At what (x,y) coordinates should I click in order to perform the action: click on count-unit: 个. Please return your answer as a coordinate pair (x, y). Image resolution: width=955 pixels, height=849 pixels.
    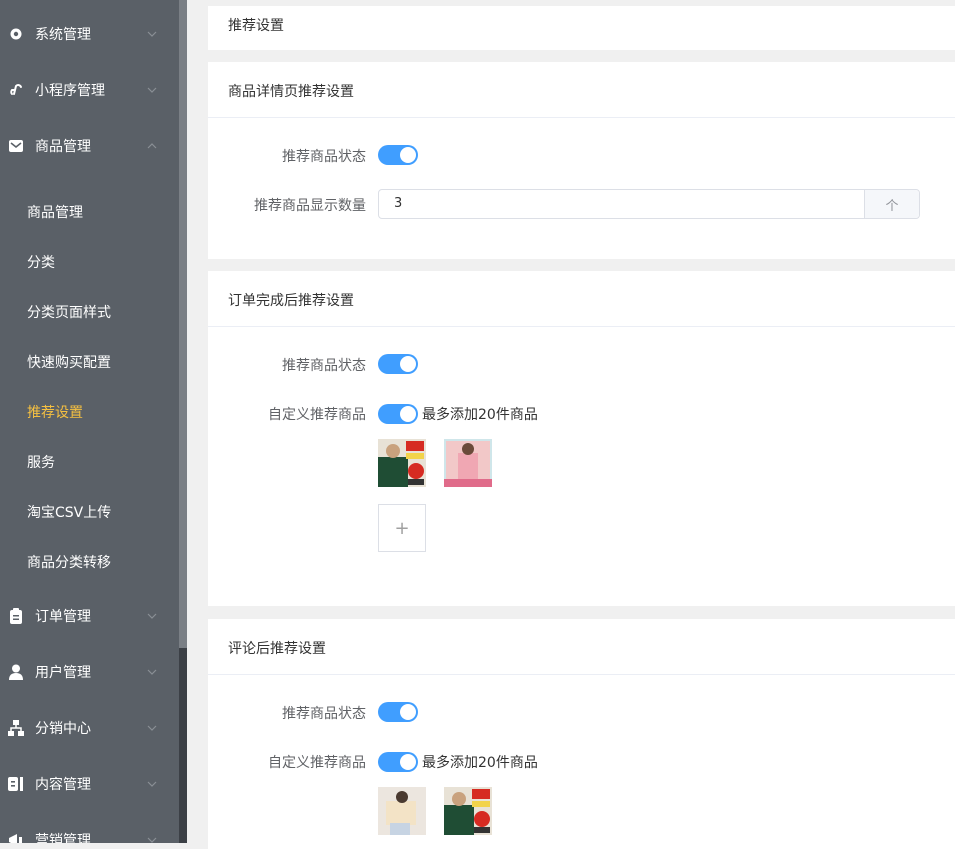
    Looking at the image, I should click on (891, 204).